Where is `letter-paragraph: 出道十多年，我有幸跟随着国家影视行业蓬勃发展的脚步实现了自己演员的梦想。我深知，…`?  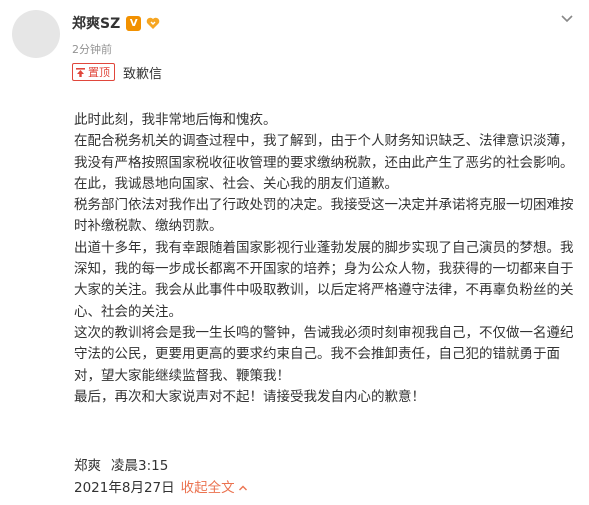
letter-paragraph: 出道十多年，我有幸跟随着国家影视行业蓬勃发展的脚步实现了自己演员的梦想。我深知，… is located at coordinates (324, 279).